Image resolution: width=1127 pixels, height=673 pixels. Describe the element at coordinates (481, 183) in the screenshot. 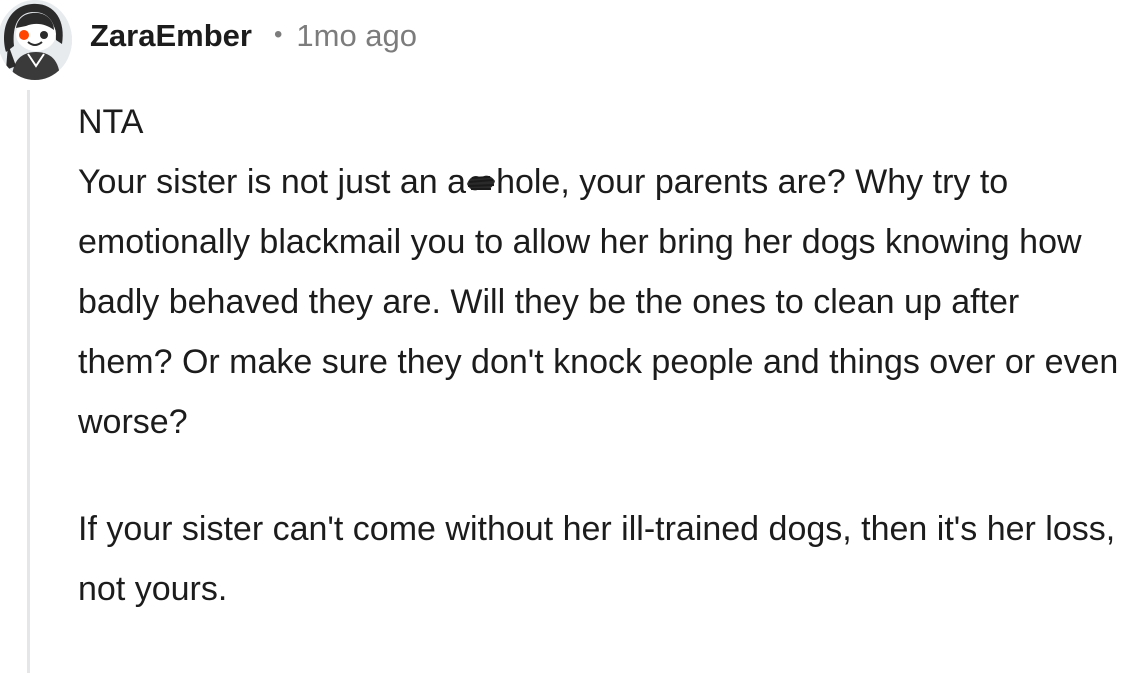

I see `redaction-scribble-icon` at that location.